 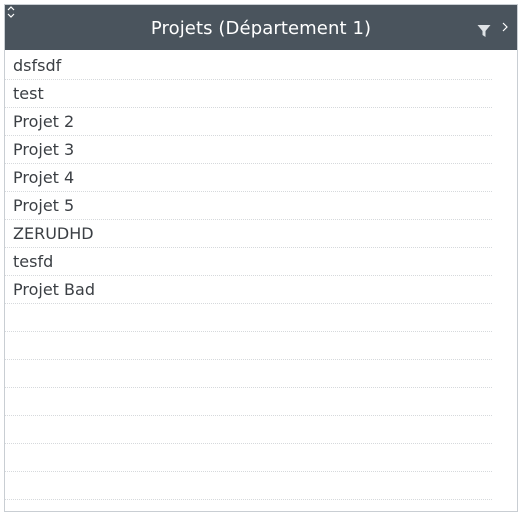 I want to click on project-item: Projet Bad, so click(x=248, y=290).